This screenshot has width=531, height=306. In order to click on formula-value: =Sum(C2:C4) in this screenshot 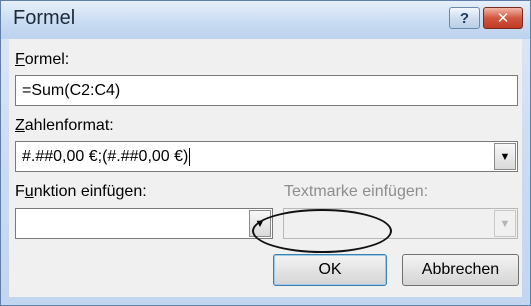, I will do `click(71, 90)`.